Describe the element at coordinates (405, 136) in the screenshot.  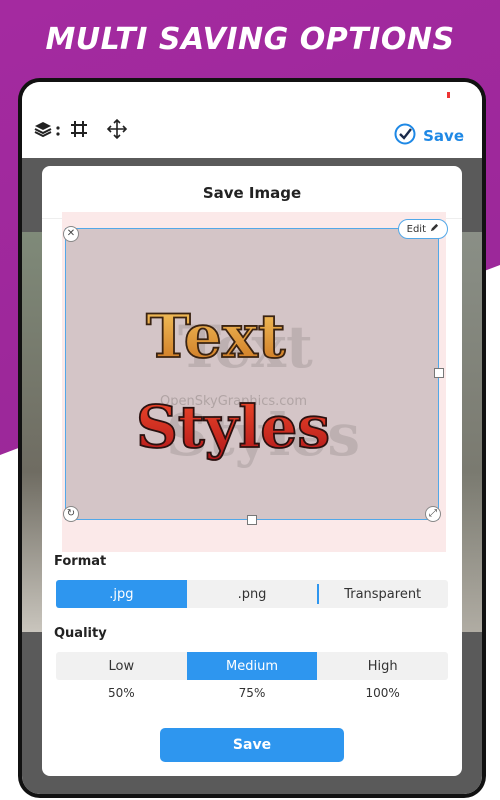
I see `check-circle-icon` at that location.